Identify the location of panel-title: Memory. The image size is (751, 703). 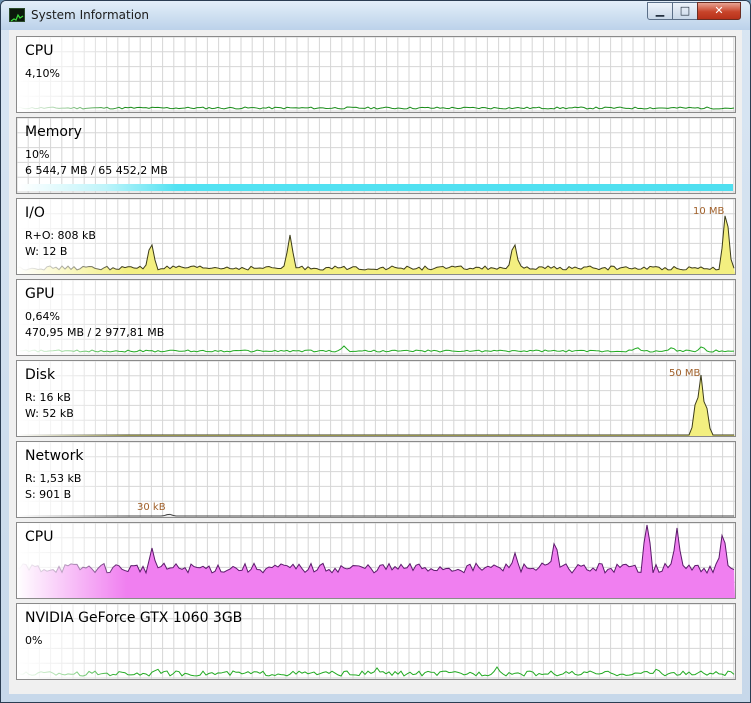
(53, 132).